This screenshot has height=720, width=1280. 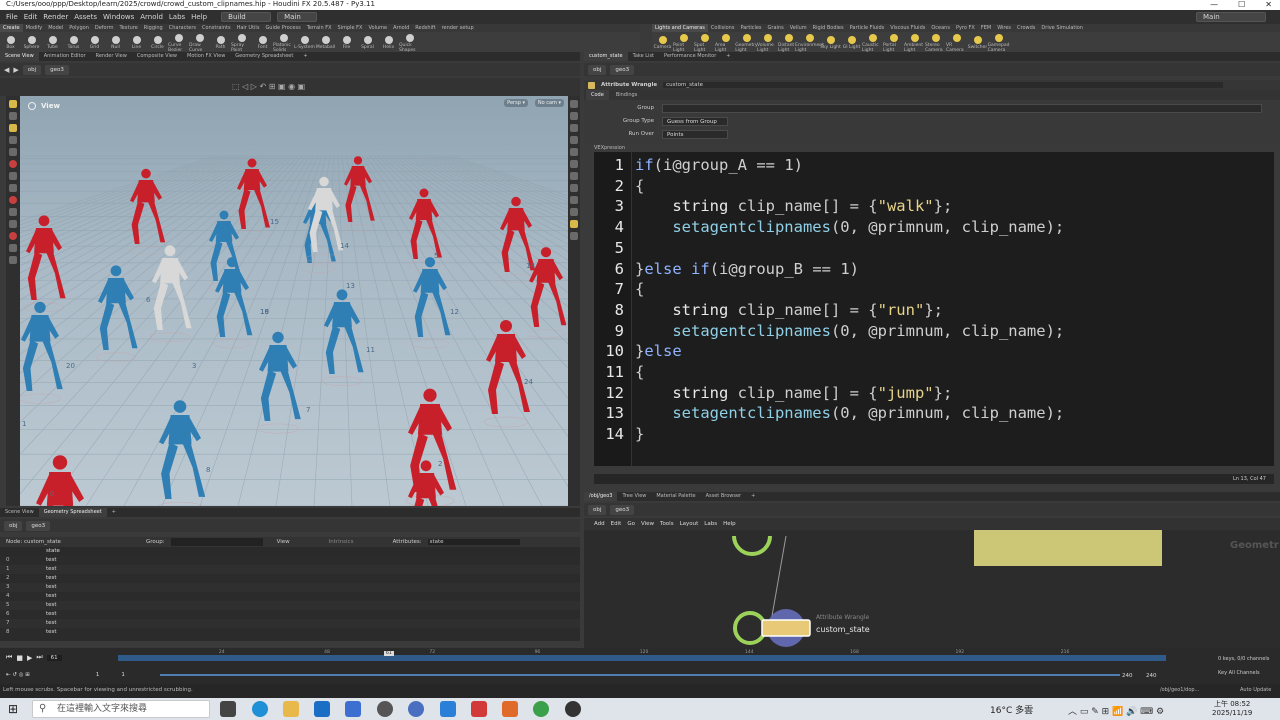 What do you see at coordinates (675, 496) in the screenshot?
I see `tab-material-palette: Material Palette` at bounding box center [675, 496].